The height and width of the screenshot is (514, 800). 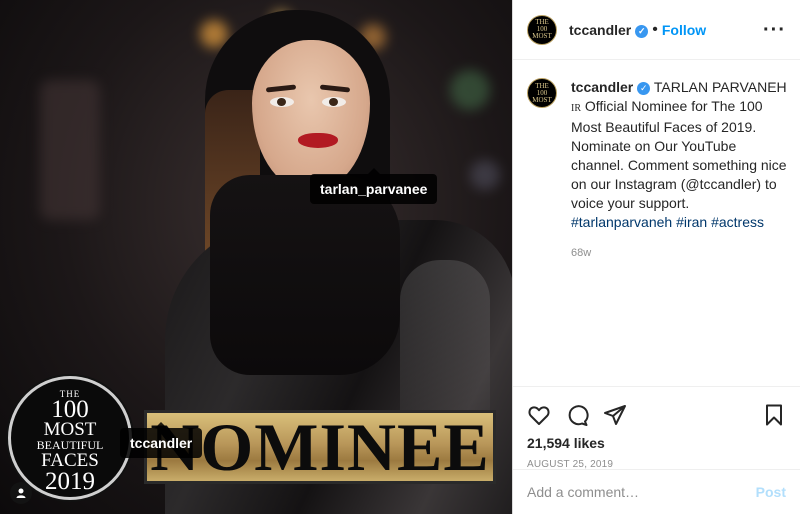 What do you see at coordinates (539, 415) in the screenshot?
I see `heart-icon` at bounding box center [539, 415].